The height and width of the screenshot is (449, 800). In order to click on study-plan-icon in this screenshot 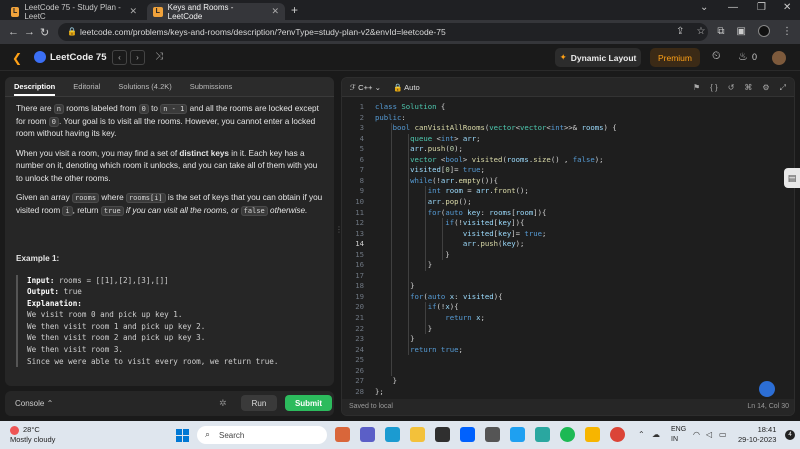, I will do `click(40, 57)`.